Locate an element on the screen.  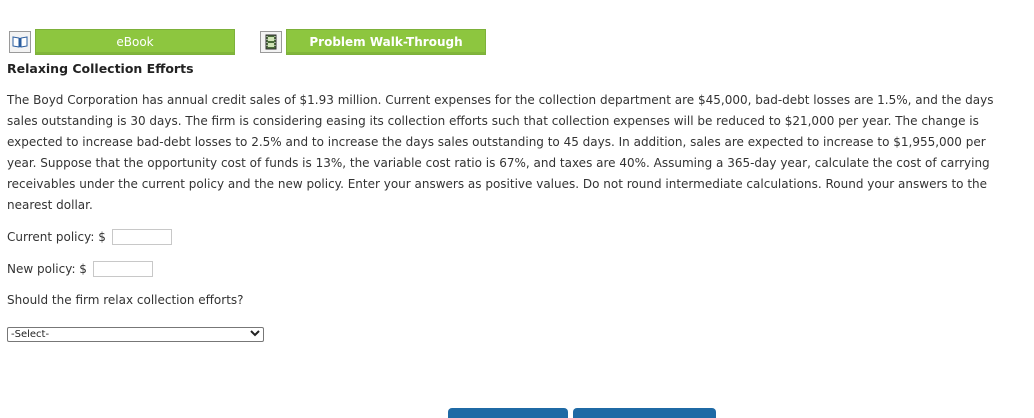
select-value: -Select- is located at coordinates (30, 334).